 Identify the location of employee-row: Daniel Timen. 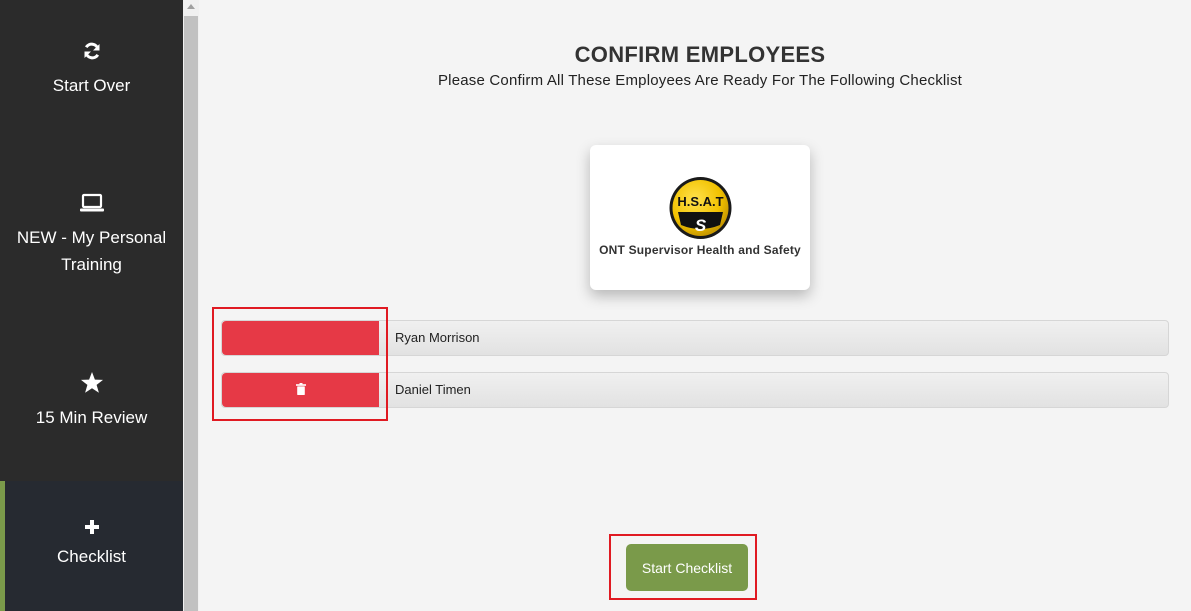
(695, 390).